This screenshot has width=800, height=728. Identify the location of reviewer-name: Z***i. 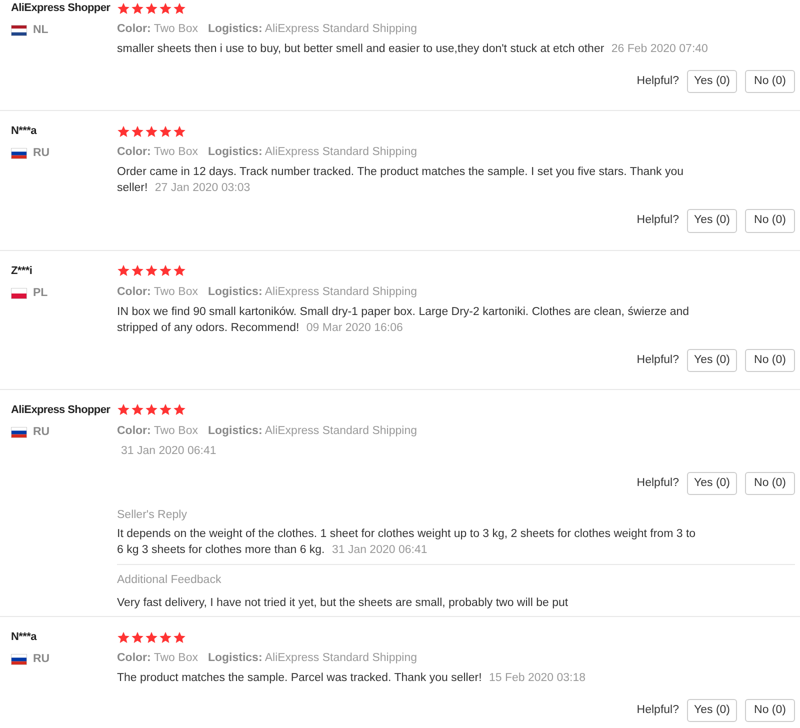
(22, 271).